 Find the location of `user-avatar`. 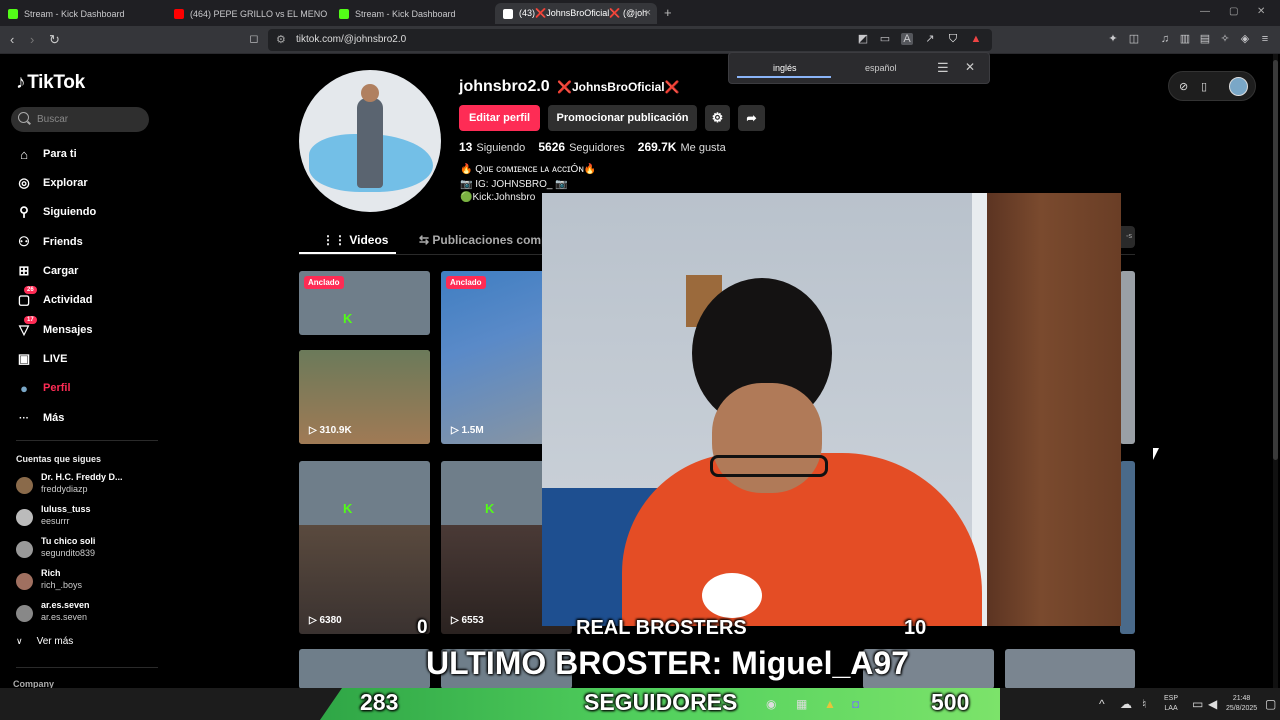

user-avatar is located at coordinates (1238, 86).